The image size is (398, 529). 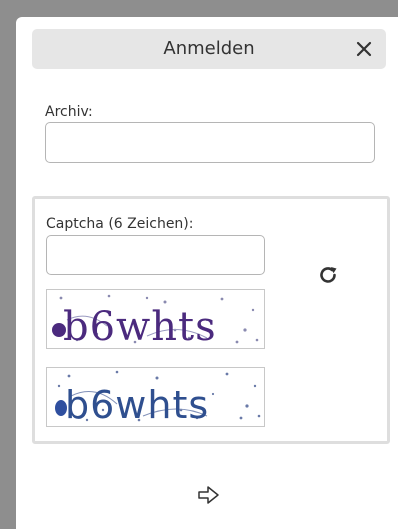 I want to click on login-submit-button, so click(x=209, y=495).